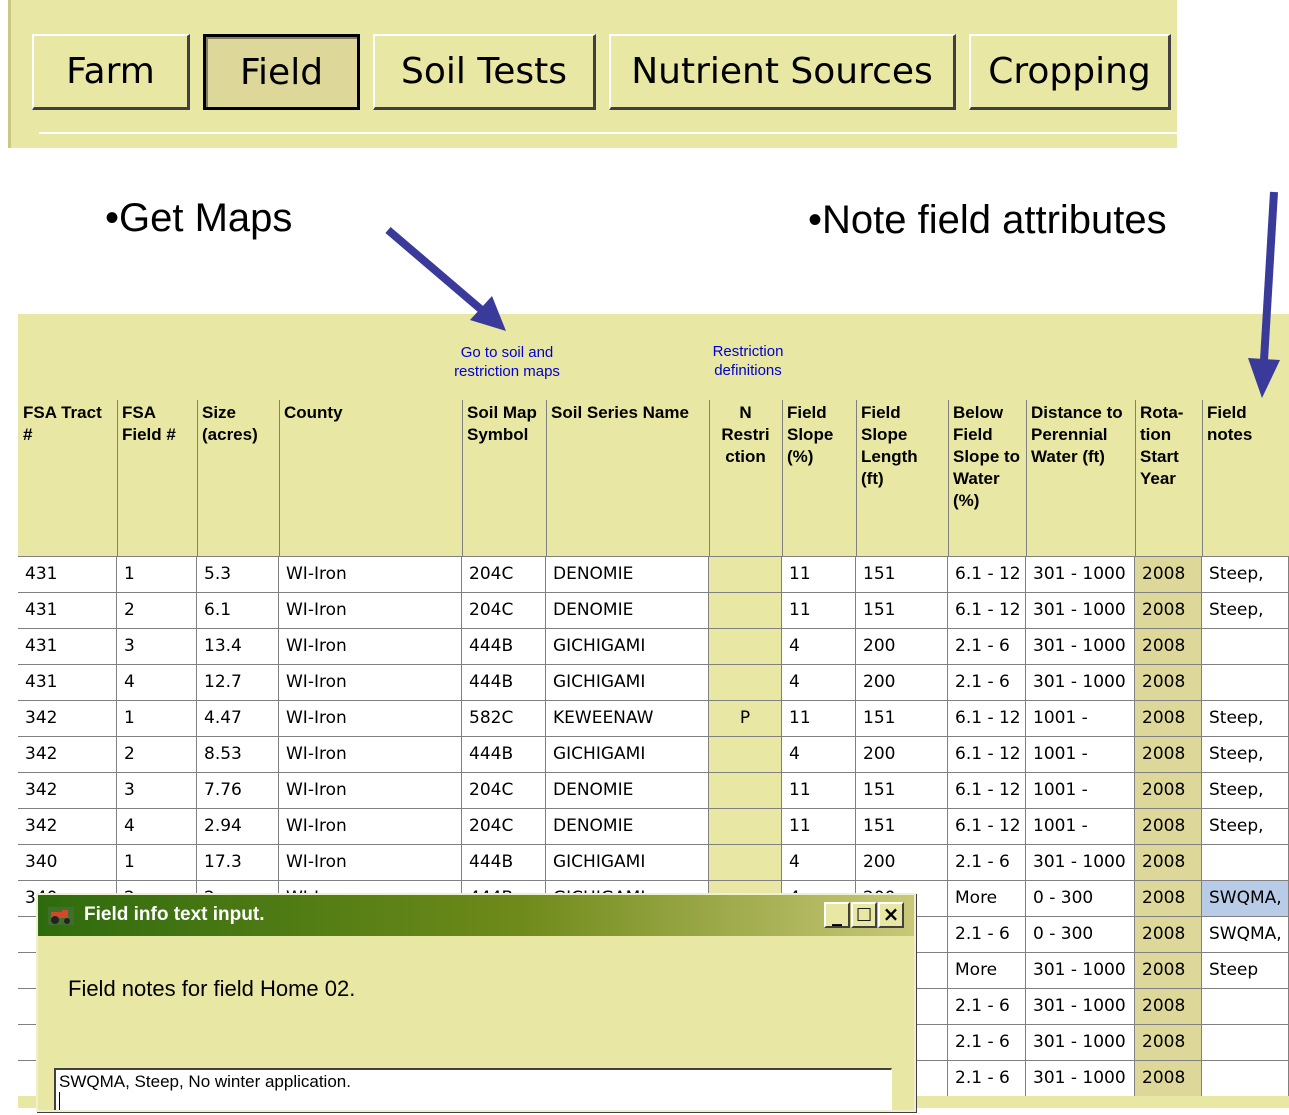 The image size is (1289, 1115). I want to click on cell-fsa-tract: 340, so click(67, 862).